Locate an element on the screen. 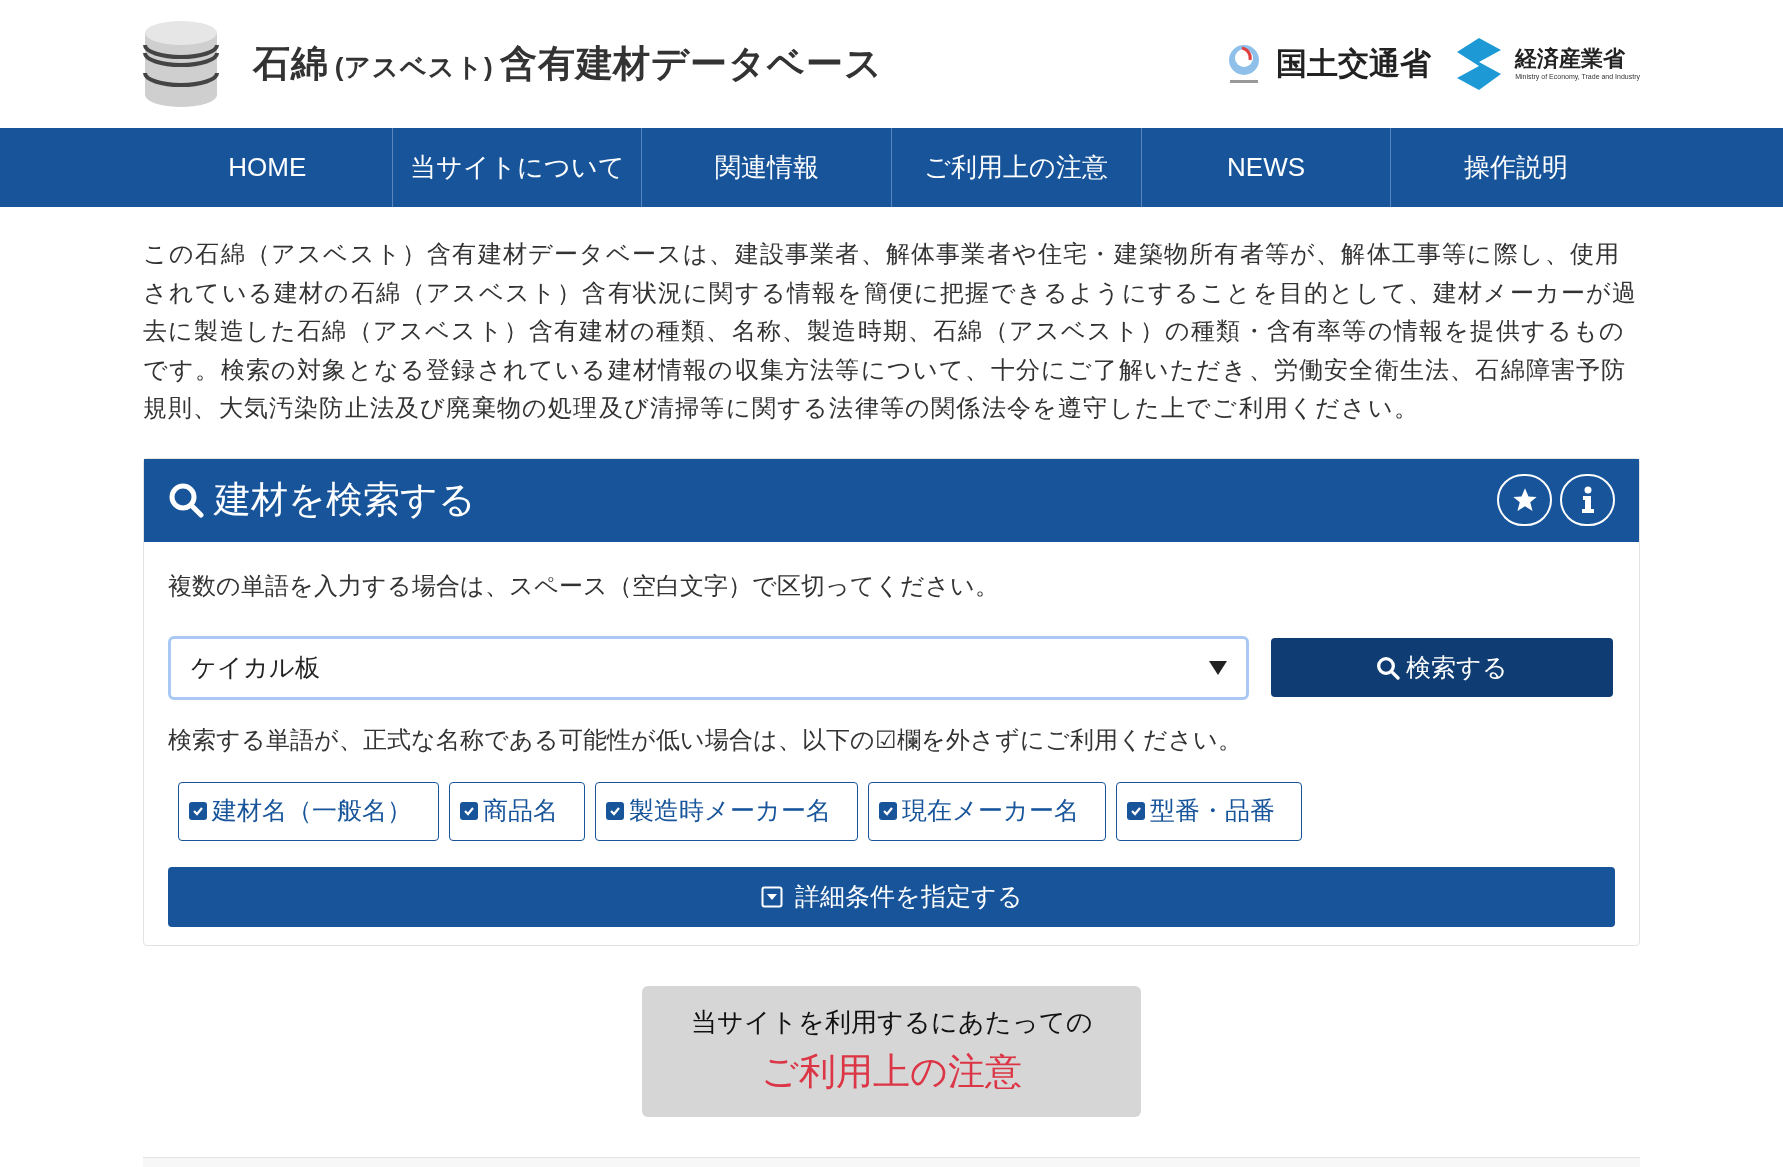 Image resolution: width=1783 pixels, height=1167 pixels. nav-link: 関連情報 is located at coordinates (766, 167).